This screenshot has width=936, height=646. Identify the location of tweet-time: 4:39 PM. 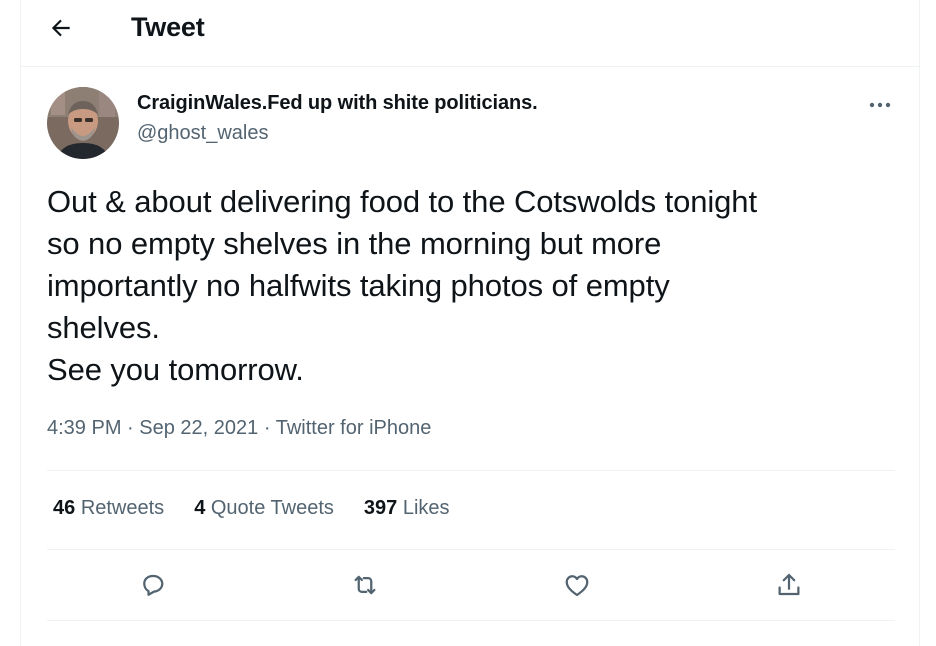
(84, 428).